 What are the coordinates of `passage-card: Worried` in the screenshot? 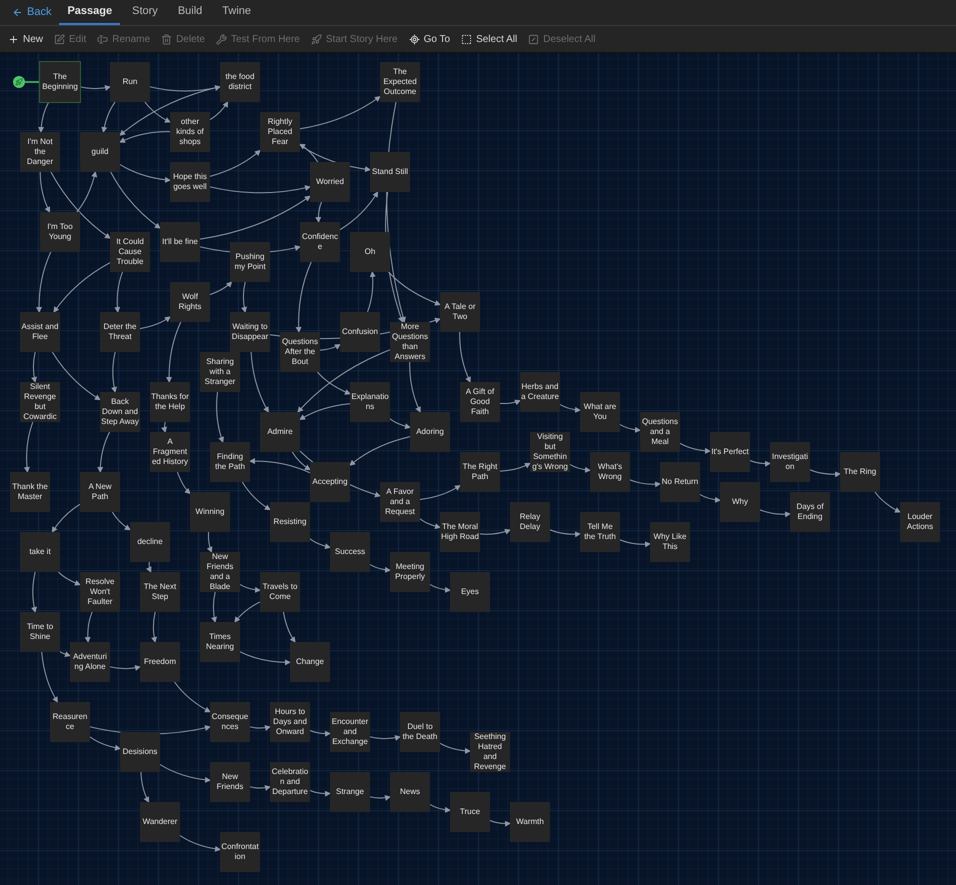 It's located at (330, 182).